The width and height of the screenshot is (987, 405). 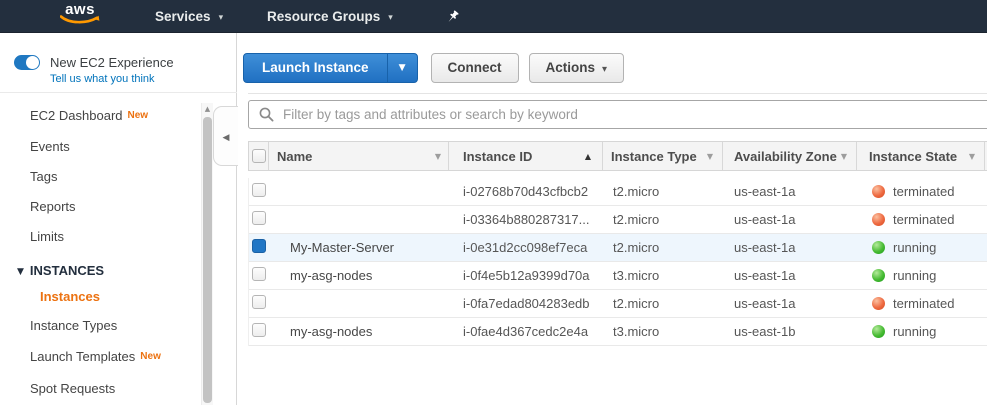 I want to click on sidebar-item-launch-templates: Launch Templates New, so click(x=95, y=357).